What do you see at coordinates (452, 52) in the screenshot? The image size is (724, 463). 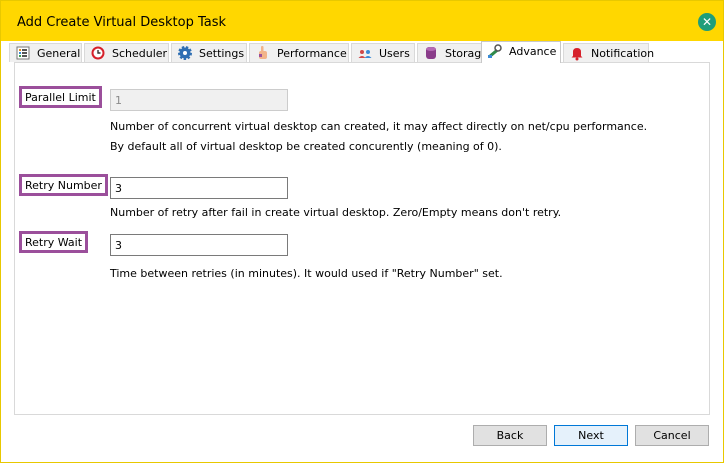 I see `tab-storage: Storage` at bounding box center [452, 52].